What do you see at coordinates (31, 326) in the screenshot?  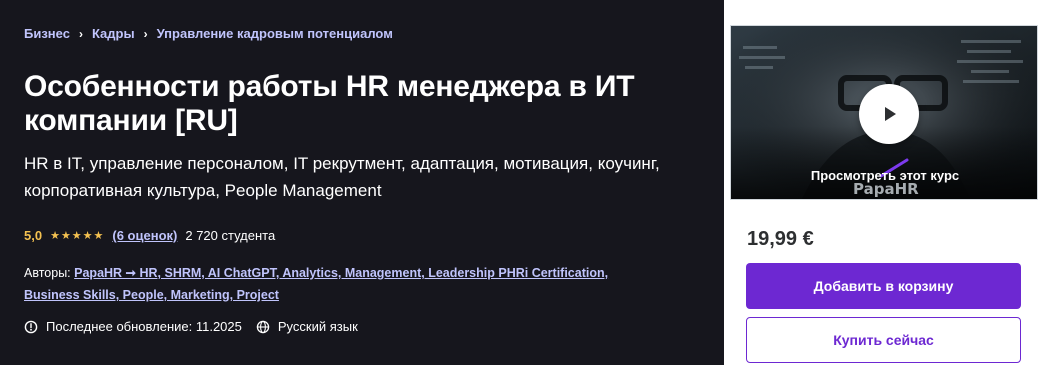 I see `clock-alert-icon` at bounding box center [31, 326].